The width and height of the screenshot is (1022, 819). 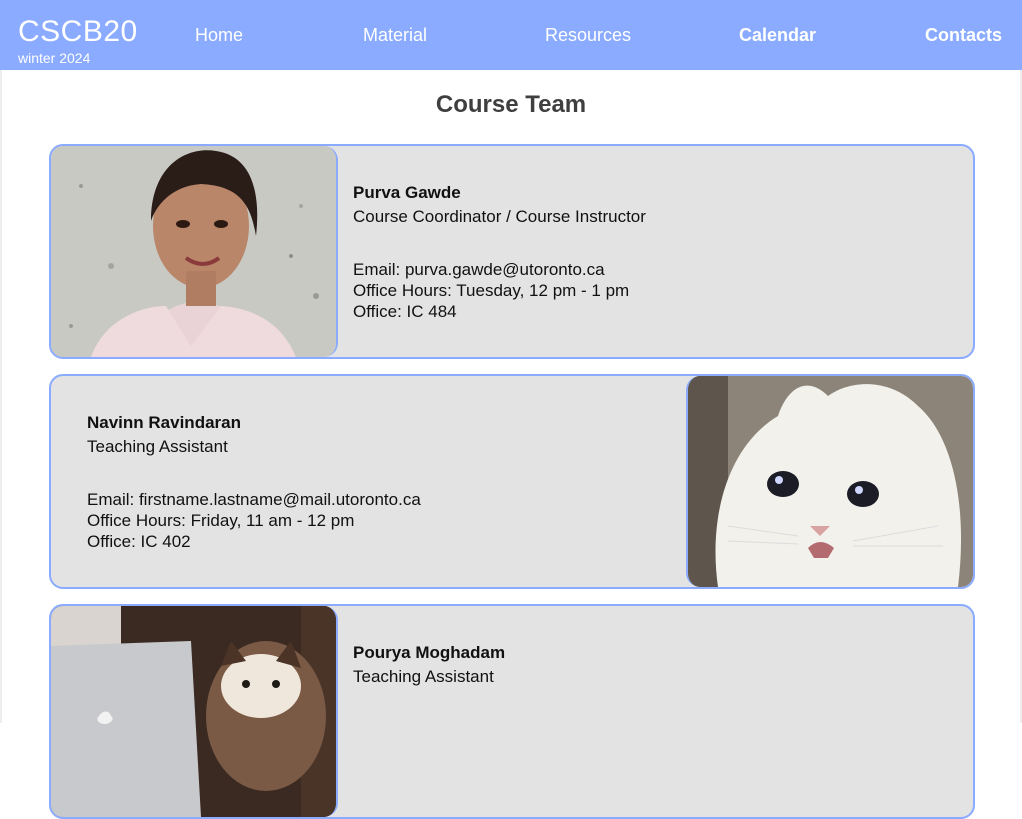 What do you see at coordinates (219, 35) in the screenshot?
I see `nav-link-home: Home` at bounding box center [219, 35].